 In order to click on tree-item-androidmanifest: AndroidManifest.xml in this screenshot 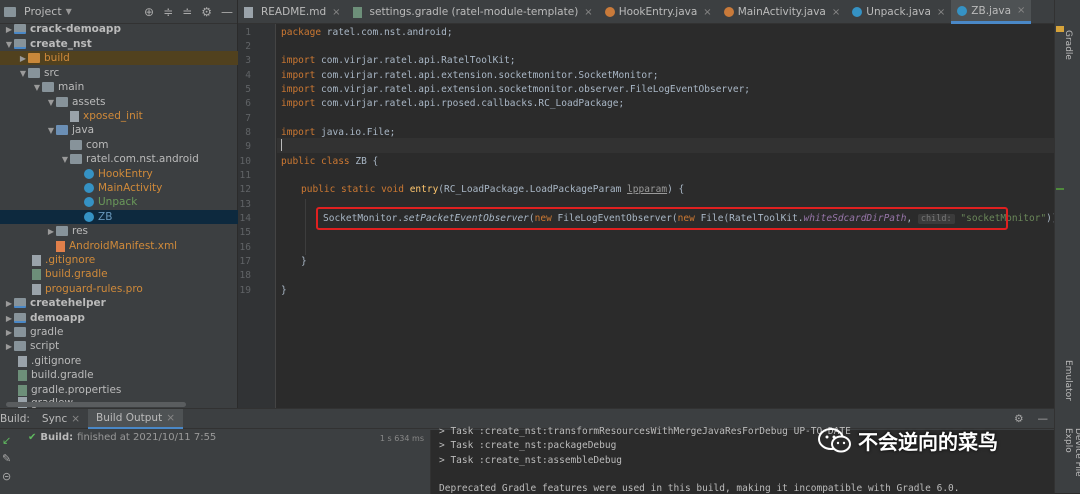, I will do `click(119, 246)`.